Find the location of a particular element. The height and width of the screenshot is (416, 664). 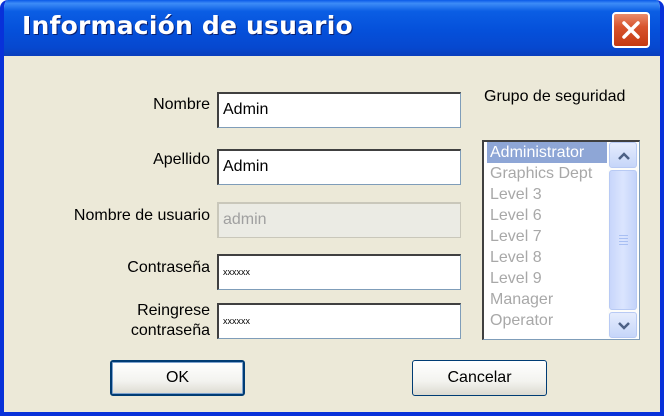

list-item: Level 7 is located at coordinates (547, 236).